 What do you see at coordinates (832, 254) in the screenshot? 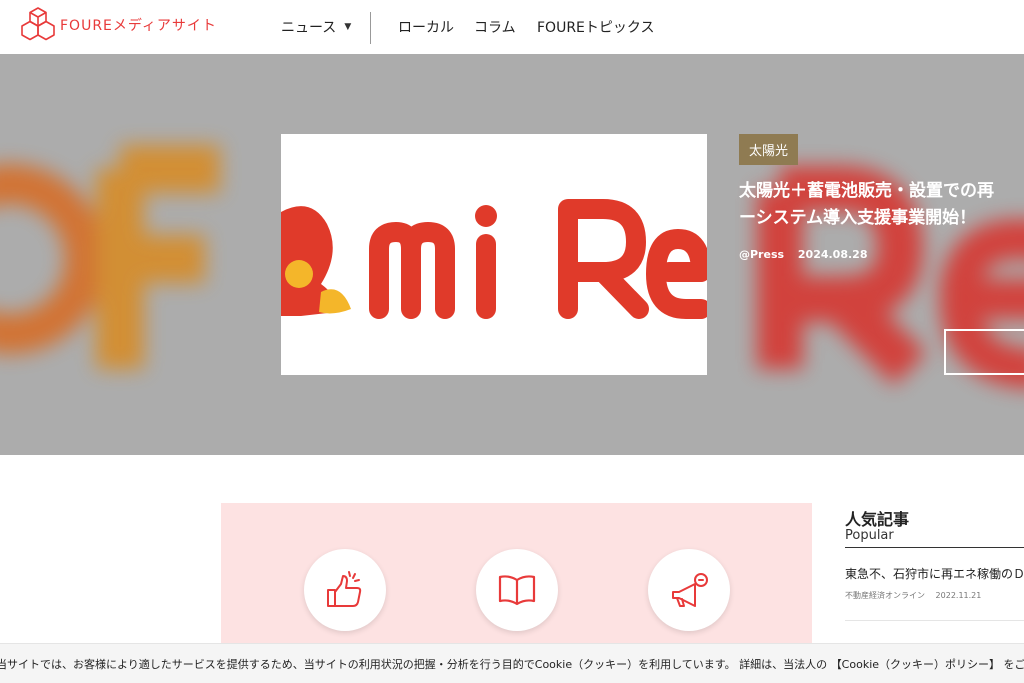
I see `hero-date: 2024.08.28` at bounding box center [832, 254].